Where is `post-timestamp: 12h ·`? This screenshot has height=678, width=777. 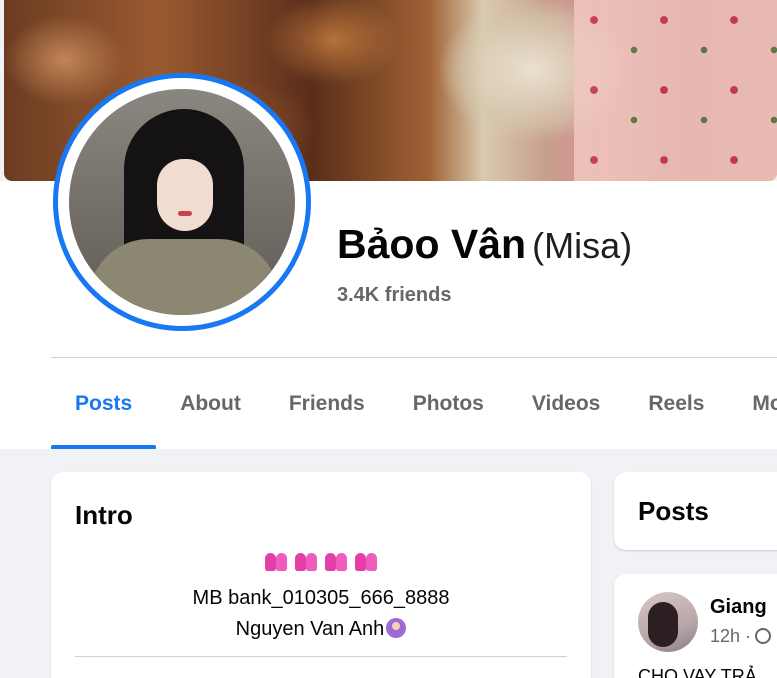 post-timestamp: 12h · is located at coordinates (730, 636).